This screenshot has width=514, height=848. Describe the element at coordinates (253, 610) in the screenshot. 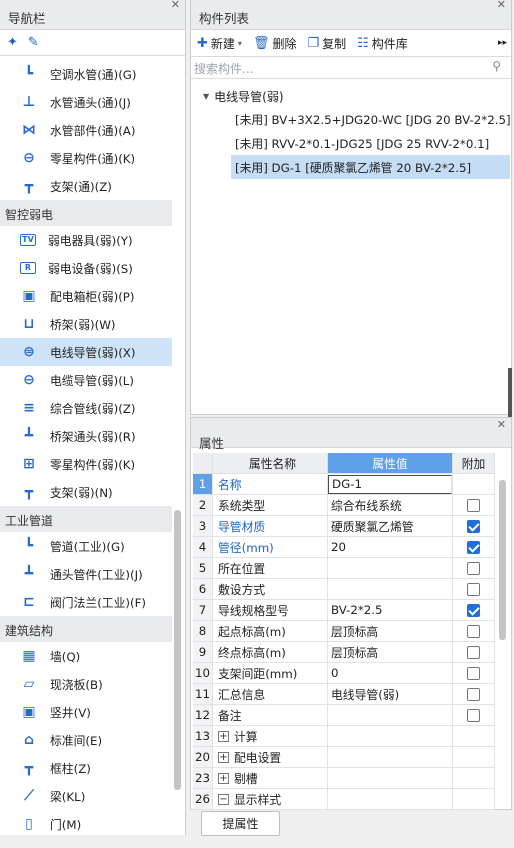

I see `property-name-text: 导线规格型号` at that location.